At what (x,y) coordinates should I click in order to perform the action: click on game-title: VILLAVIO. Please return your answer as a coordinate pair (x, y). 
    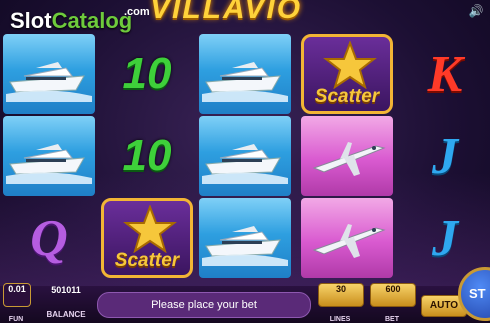
    Looking at the image, I should click on (226, 12).